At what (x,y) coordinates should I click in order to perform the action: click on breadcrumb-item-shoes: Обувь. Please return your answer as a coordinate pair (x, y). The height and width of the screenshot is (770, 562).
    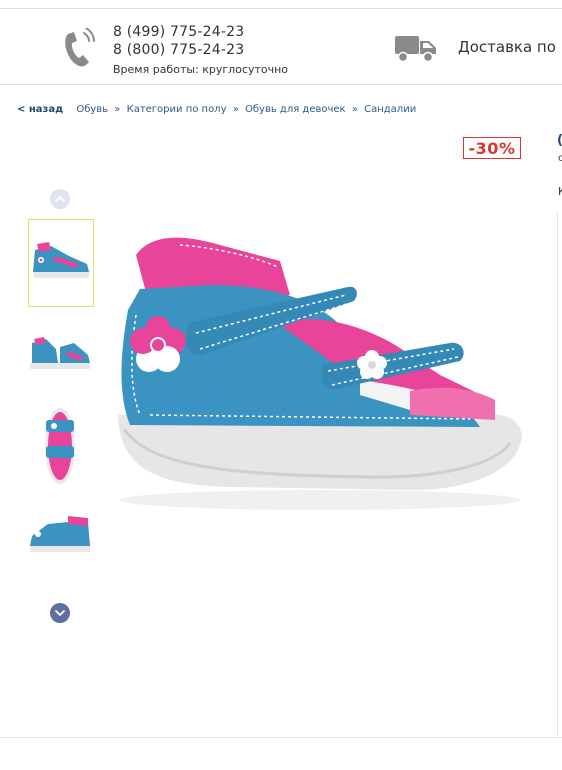
    Looking at the image, I should click on (92, 109).